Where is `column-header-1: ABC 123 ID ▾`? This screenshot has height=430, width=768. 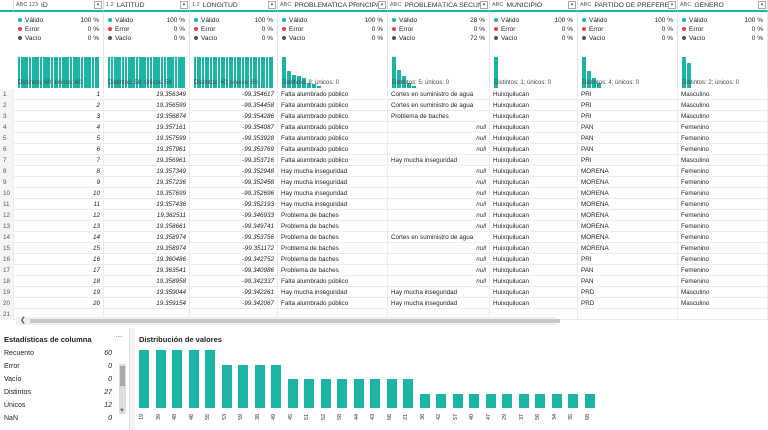 column-header-1: ABC 123 ID ▾ is located at coordinates (59, 6).